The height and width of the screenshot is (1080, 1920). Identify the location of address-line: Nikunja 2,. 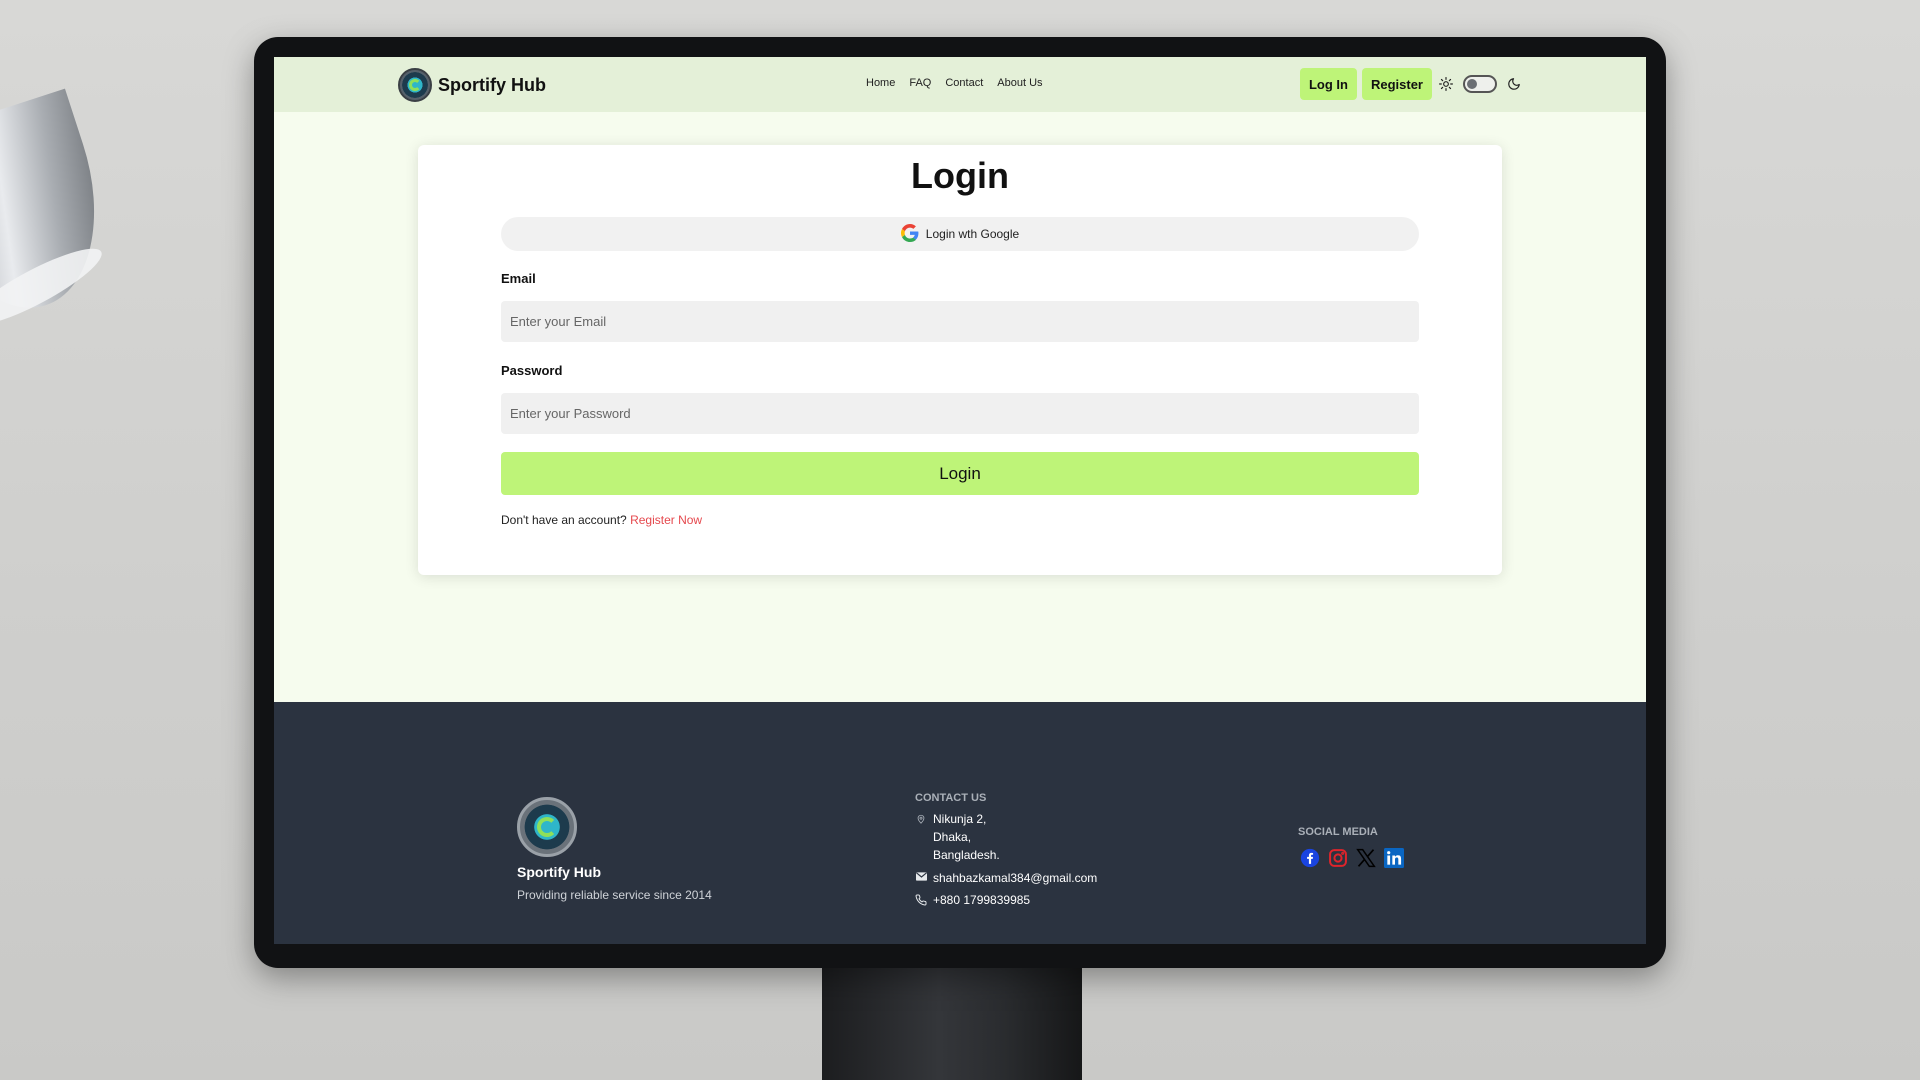
(960, 819).